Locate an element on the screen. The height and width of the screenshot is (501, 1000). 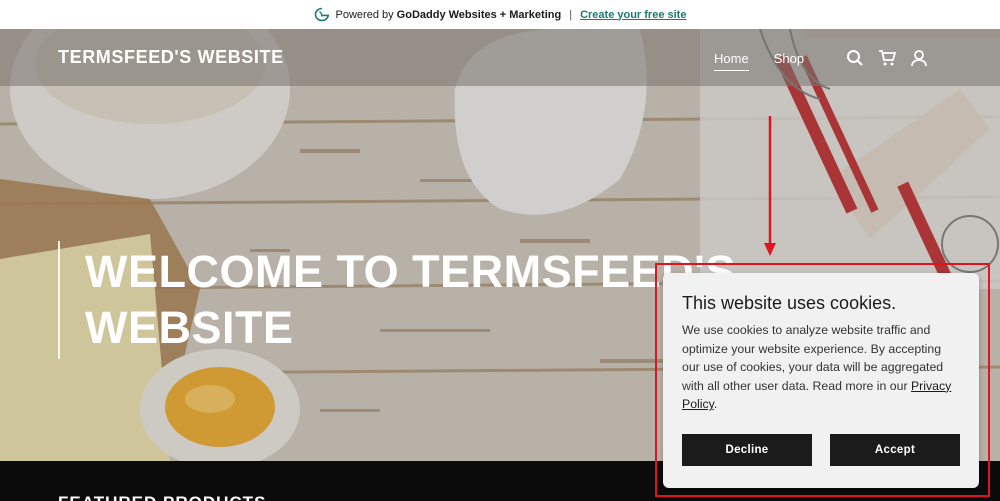
hero-title-line-2: WEBSITE is located at coordinates (189, 327).